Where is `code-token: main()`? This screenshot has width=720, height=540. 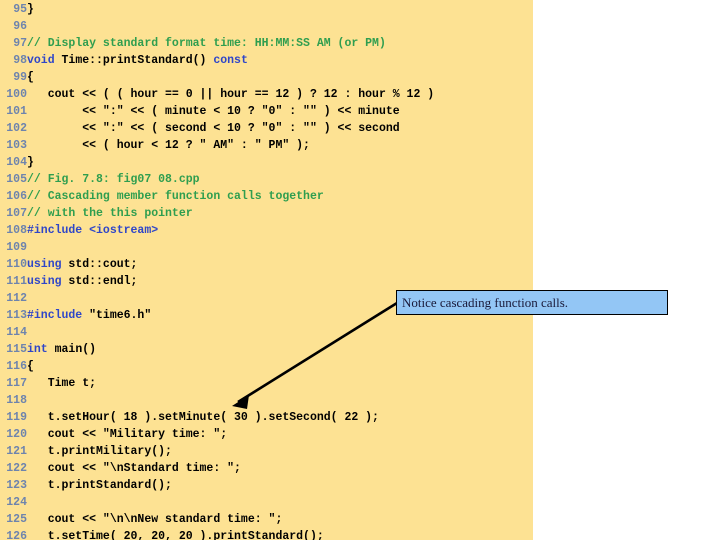 code-token: main() is located at coordinates (72, 349).